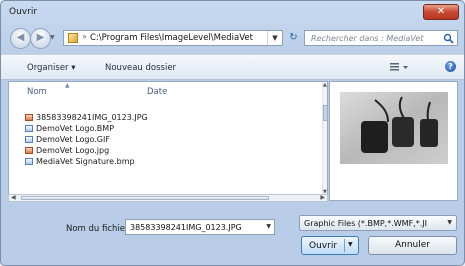 This screenshot has width=465, height=266. Describe the element at coordinates (429, 133) in the screenshot. I see `sensor-small` at that location.